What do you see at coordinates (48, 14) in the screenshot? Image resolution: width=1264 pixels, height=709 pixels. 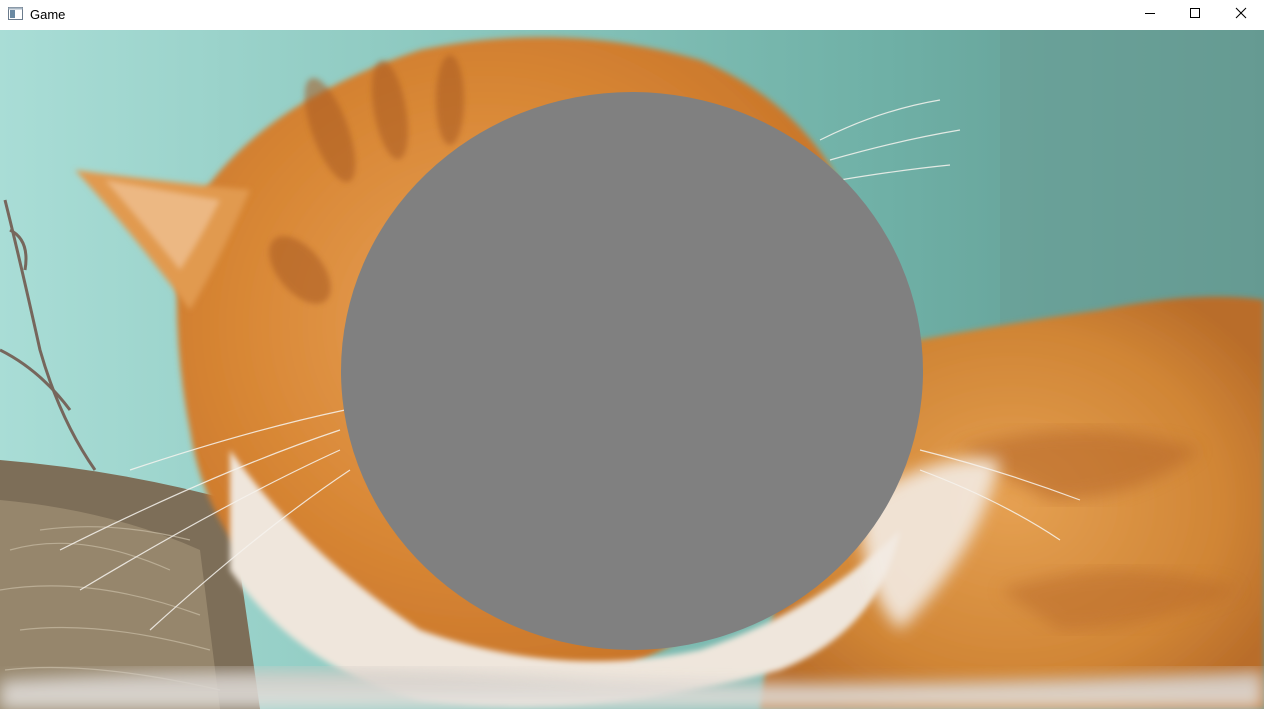 I see `window-title: Game` at bounding box center [48, 14].